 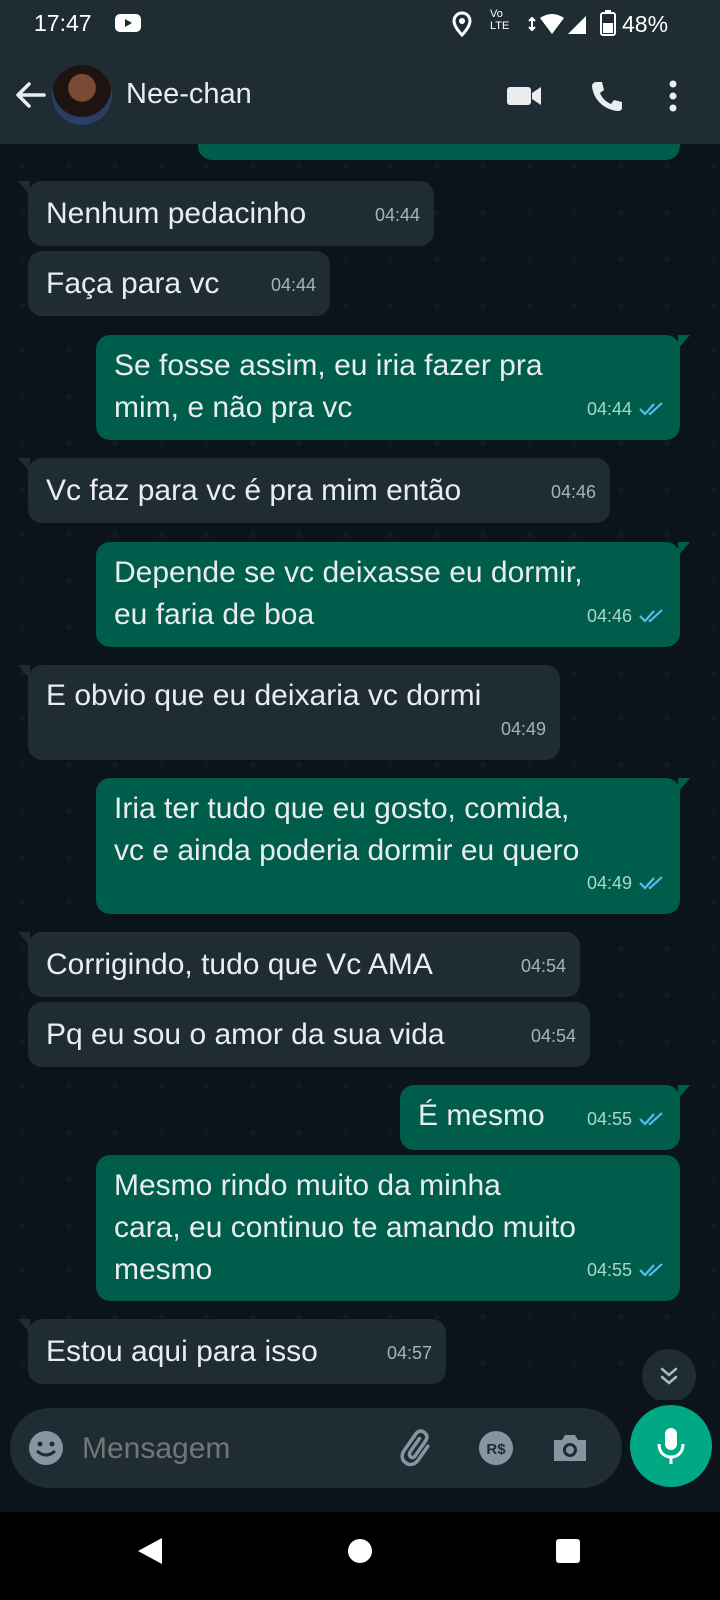 What do you see at coordinates (360, 96) in the screenshot?
I see `chat-header: Nee-chan` at bounding box center [360, 96].